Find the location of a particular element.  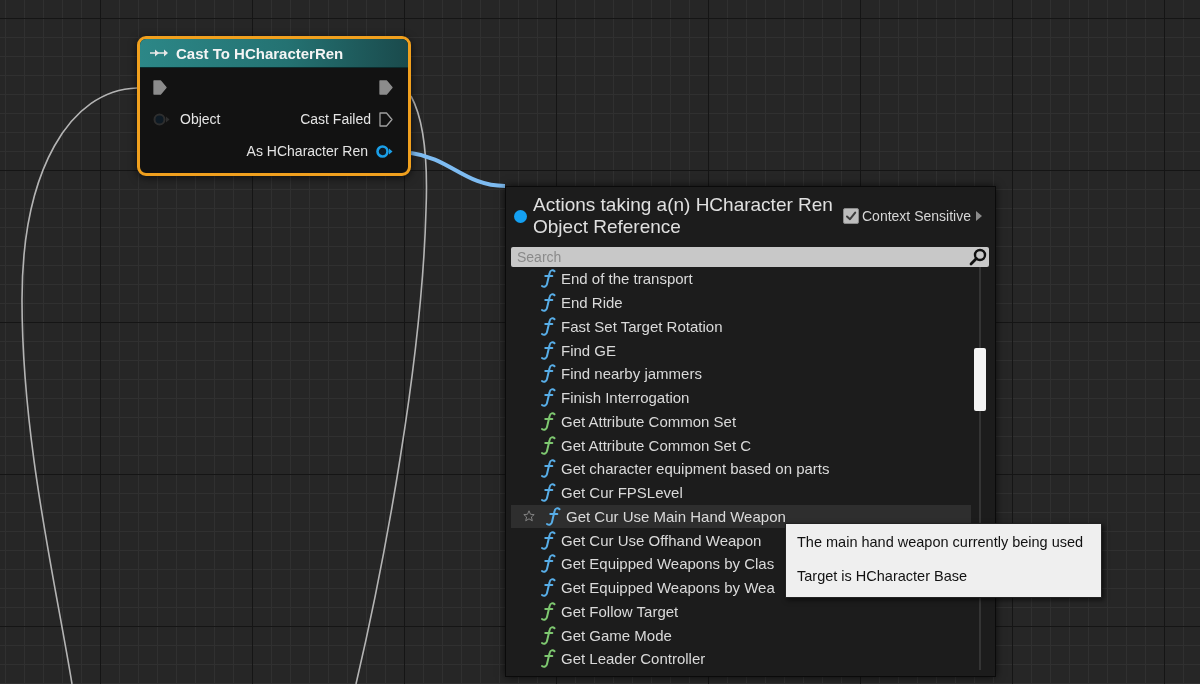

action-item: Fast Set Target Rotation is located at coordinates (620, 326).